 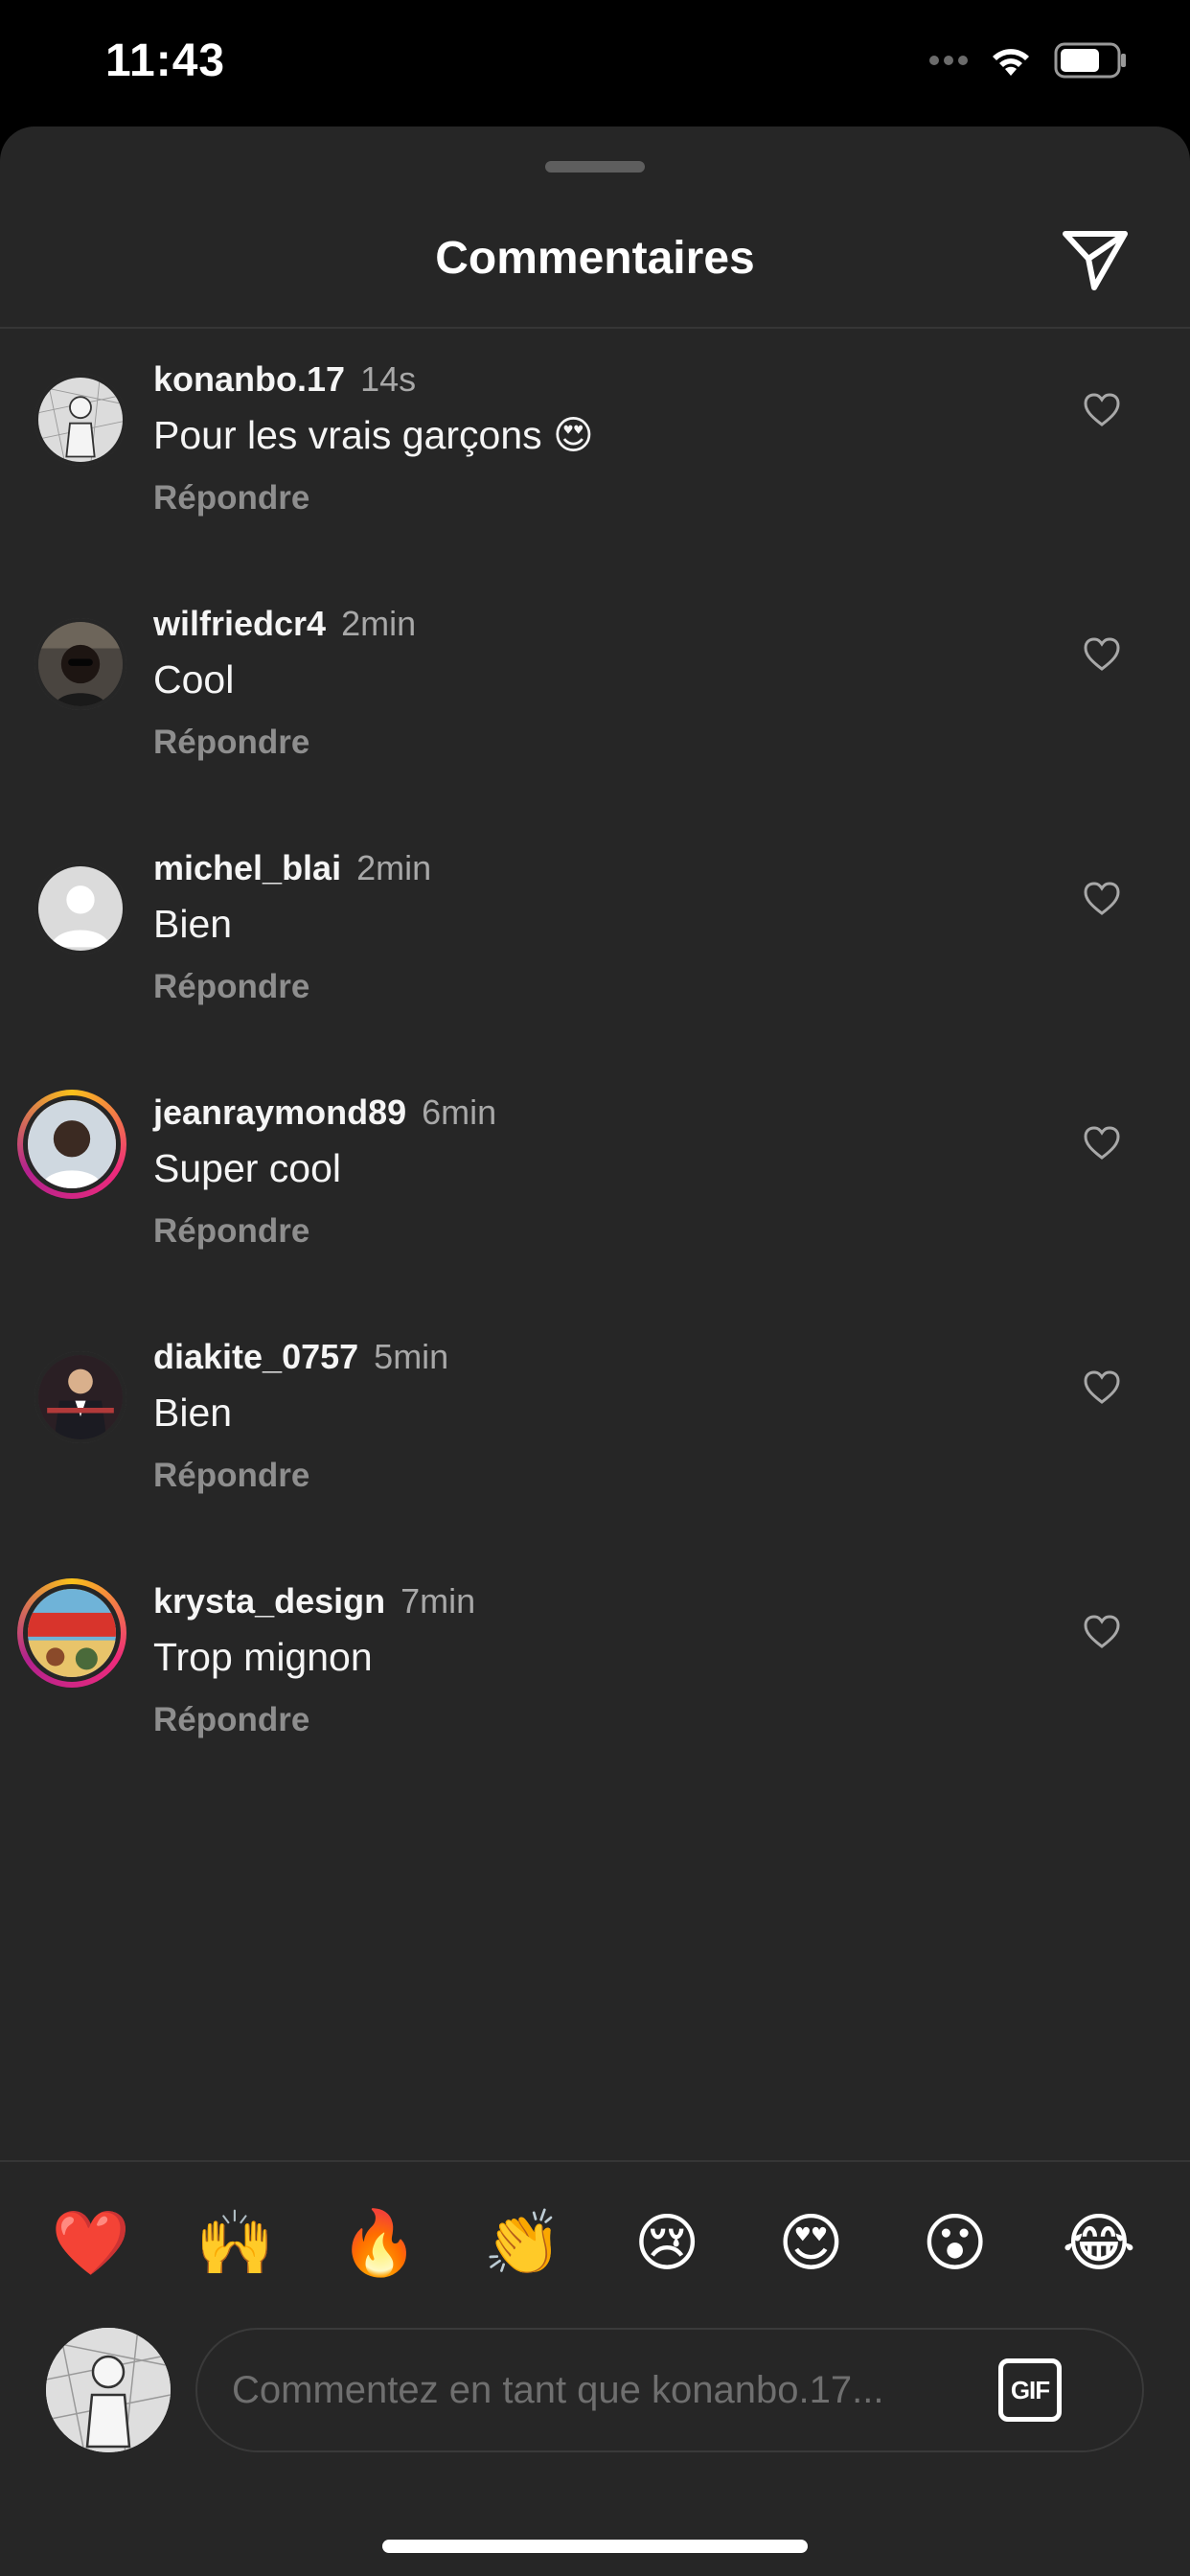 I want to click on home-indicator, so click(x=595, y=2546).